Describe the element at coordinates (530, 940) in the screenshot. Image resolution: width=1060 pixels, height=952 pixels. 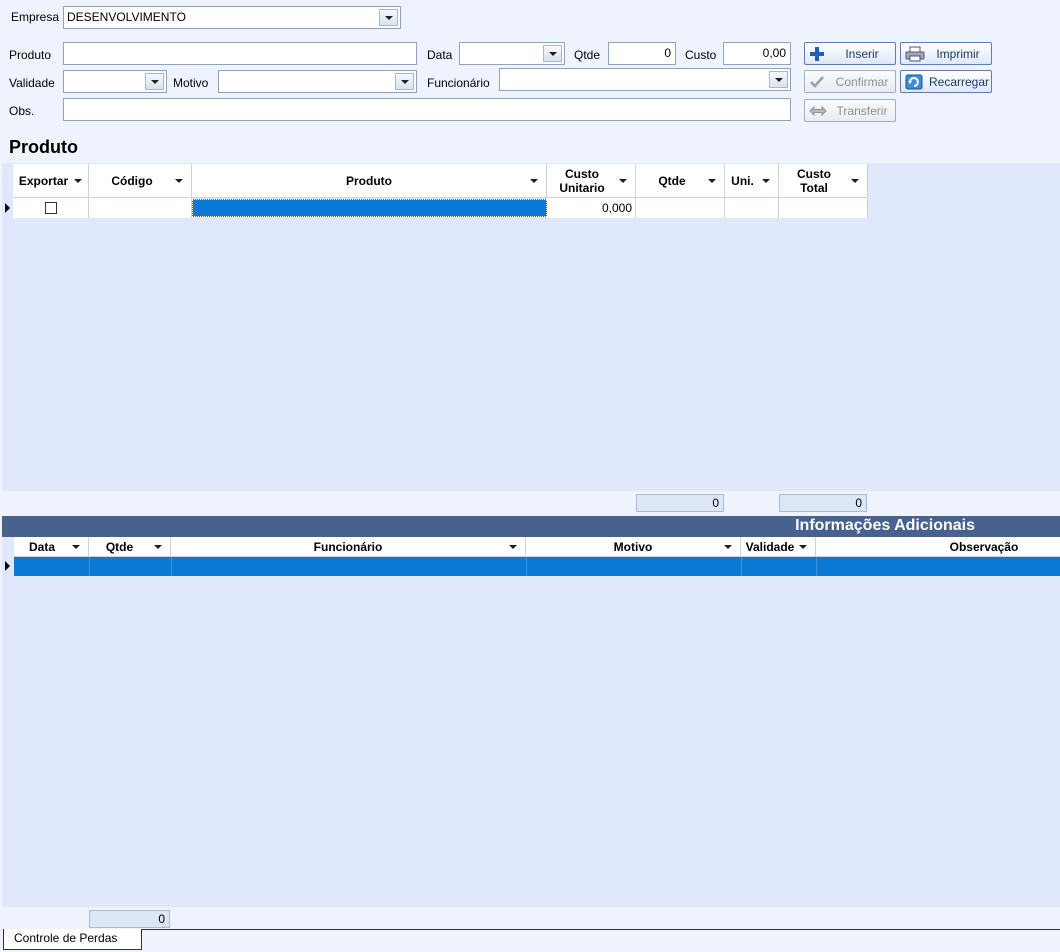
I see `tab-strip: Controle de Perdas` at that location.